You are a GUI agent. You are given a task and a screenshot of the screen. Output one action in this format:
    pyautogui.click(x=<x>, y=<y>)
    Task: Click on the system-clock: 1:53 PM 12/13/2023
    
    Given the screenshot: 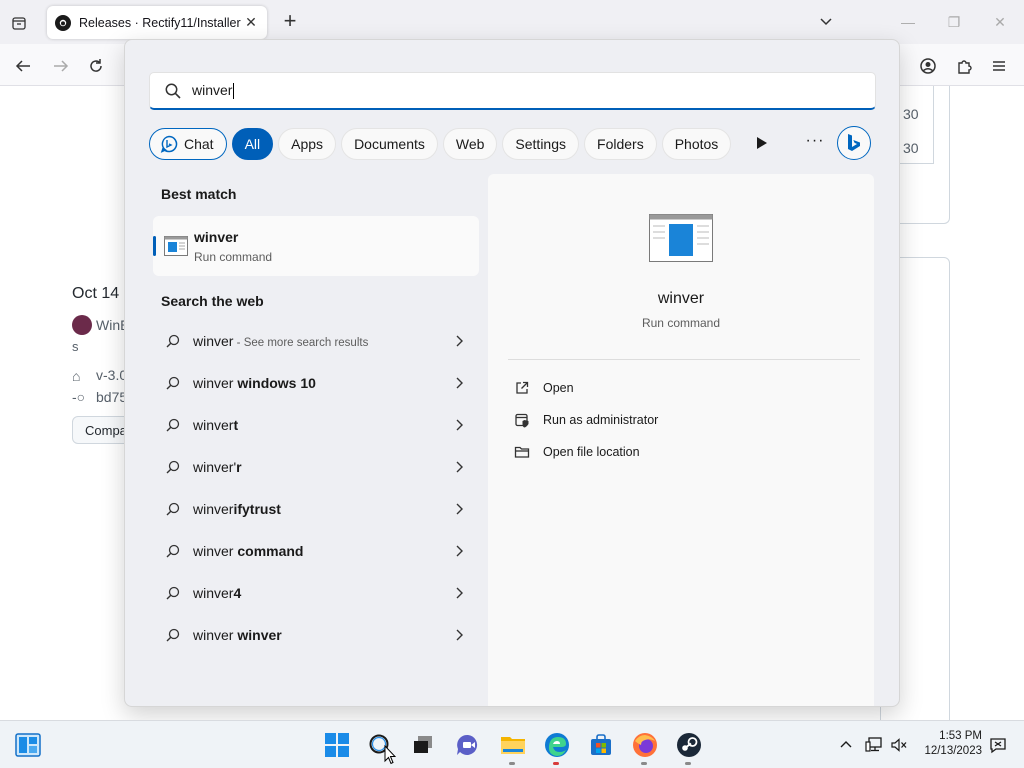 What is the action you would take?
    pyautogui.click(x=949, y=744)
    